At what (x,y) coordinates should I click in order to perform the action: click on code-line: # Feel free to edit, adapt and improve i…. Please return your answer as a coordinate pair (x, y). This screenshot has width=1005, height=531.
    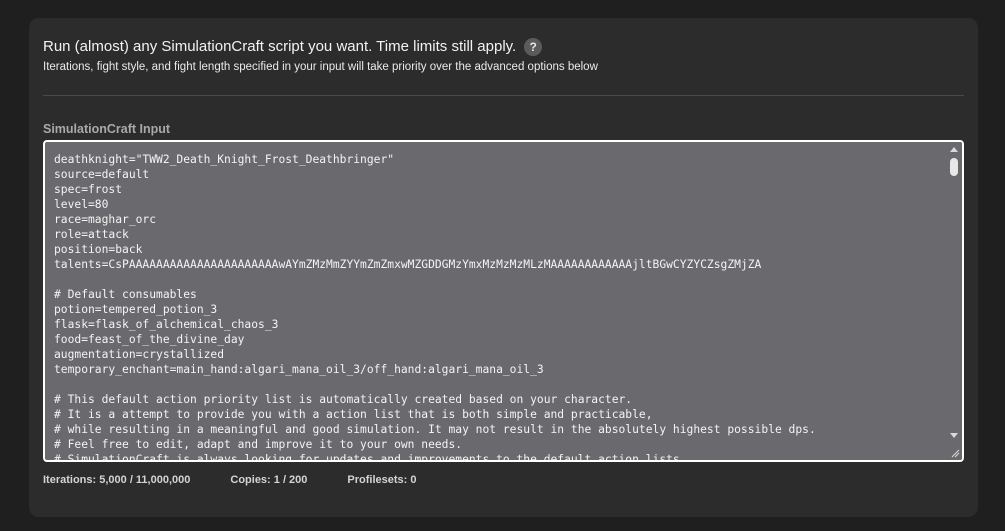
    Looking at the image, I should click on (258, 444).